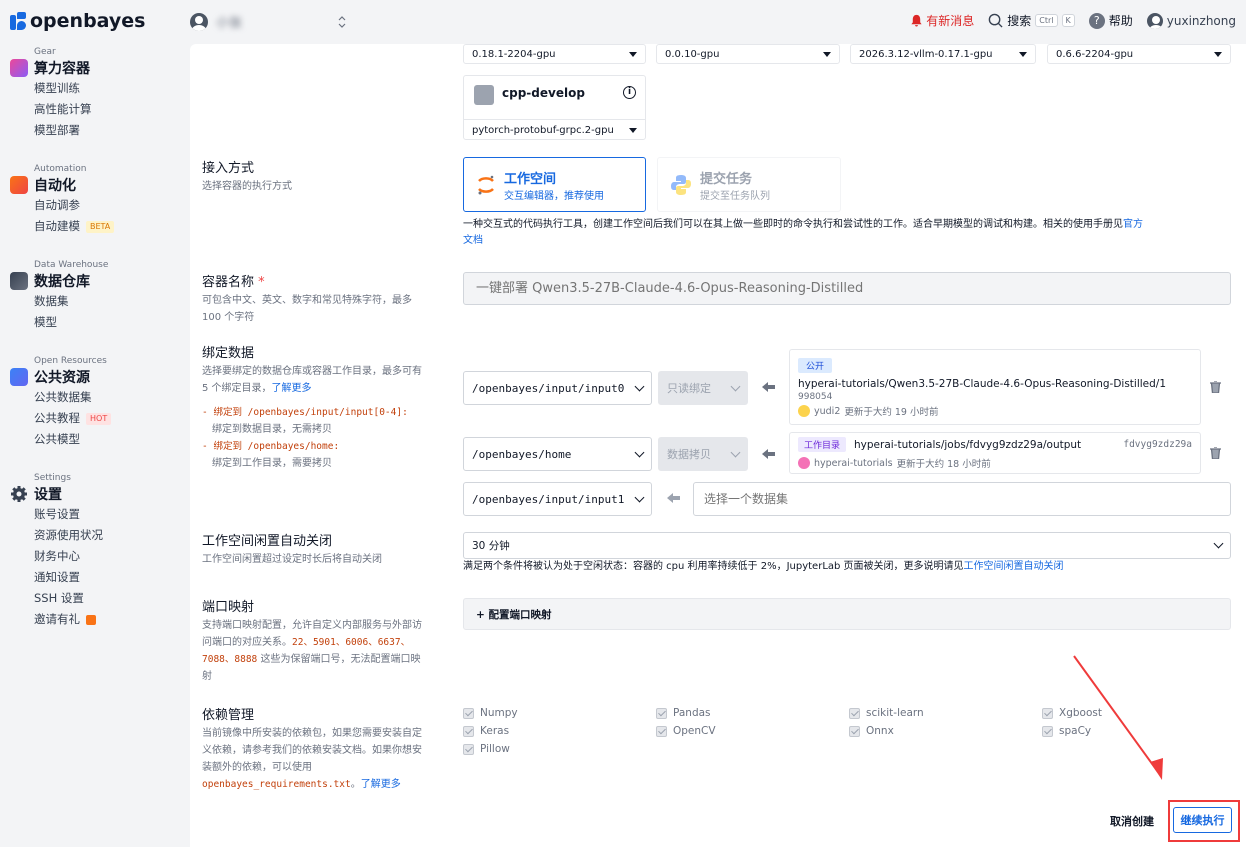 Image resolution: width=1246 pixels, height=847 pixels. What do you see at coordinates (228, 353) in the screenshot?
I see `bind-label: 绑定数据` at bounding box center [228, 353].